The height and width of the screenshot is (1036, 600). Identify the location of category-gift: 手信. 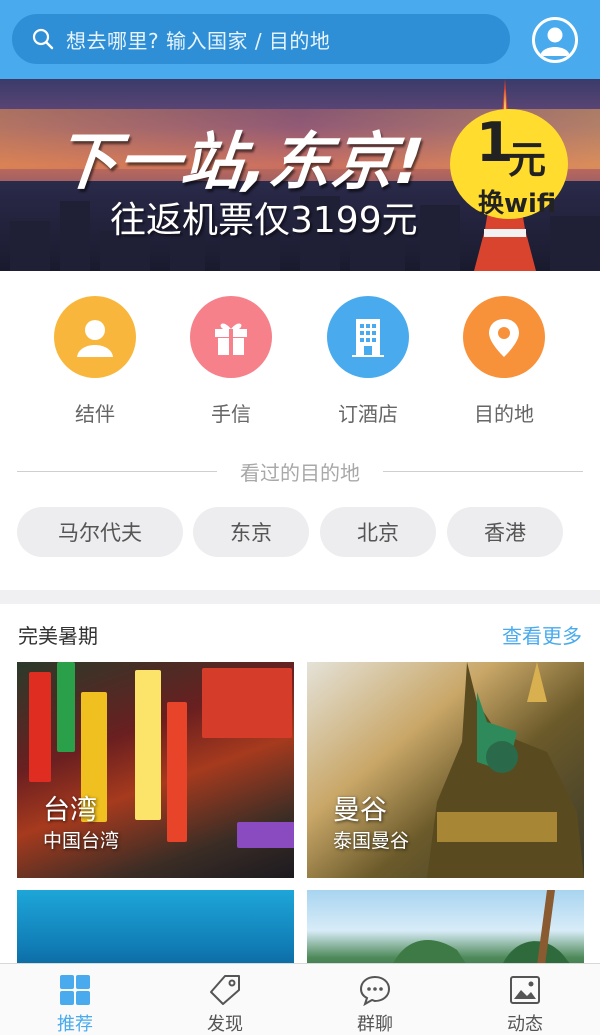
(231, 361).